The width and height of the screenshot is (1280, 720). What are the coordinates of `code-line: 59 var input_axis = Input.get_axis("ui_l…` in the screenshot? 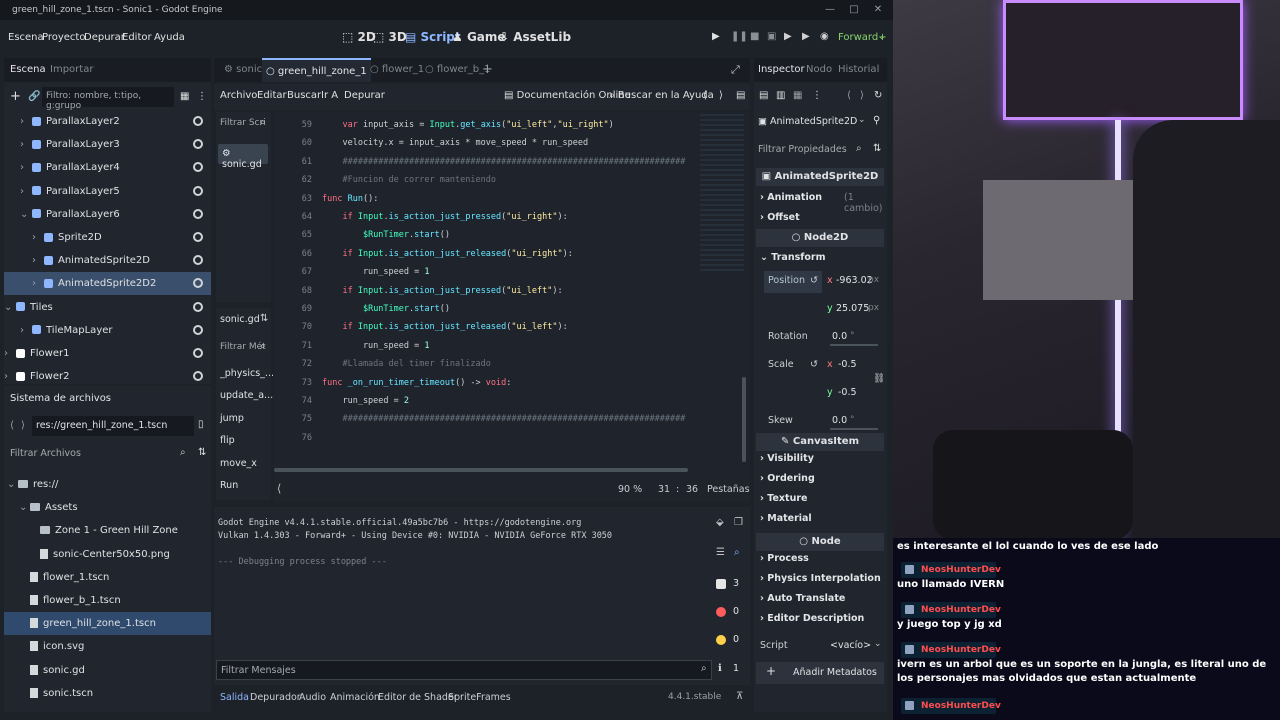 It's located at (489, 125).